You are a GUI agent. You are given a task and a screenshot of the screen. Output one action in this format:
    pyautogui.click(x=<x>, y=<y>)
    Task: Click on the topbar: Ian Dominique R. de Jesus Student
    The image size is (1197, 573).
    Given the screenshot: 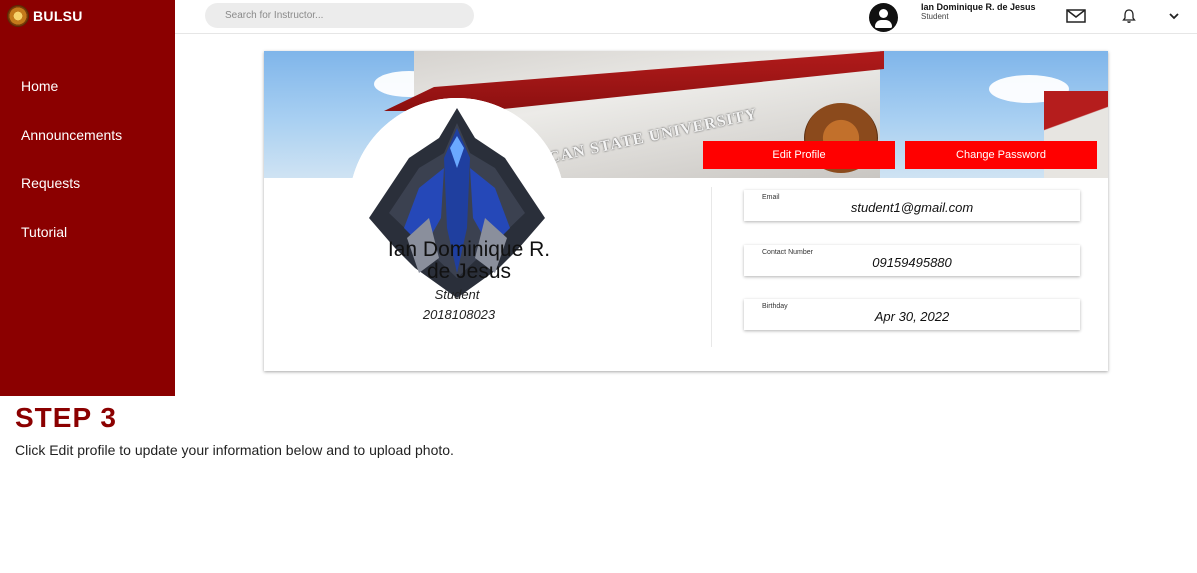 What is the action you would take?
    pyautogui.click(x=686, y=17)
    